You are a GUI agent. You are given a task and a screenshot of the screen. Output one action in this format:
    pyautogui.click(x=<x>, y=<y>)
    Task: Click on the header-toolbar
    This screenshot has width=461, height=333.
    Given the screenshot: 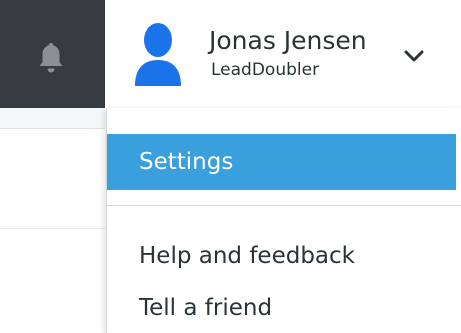 What is the action you would take?
    pyautogui.click(x=52, y=54)
    